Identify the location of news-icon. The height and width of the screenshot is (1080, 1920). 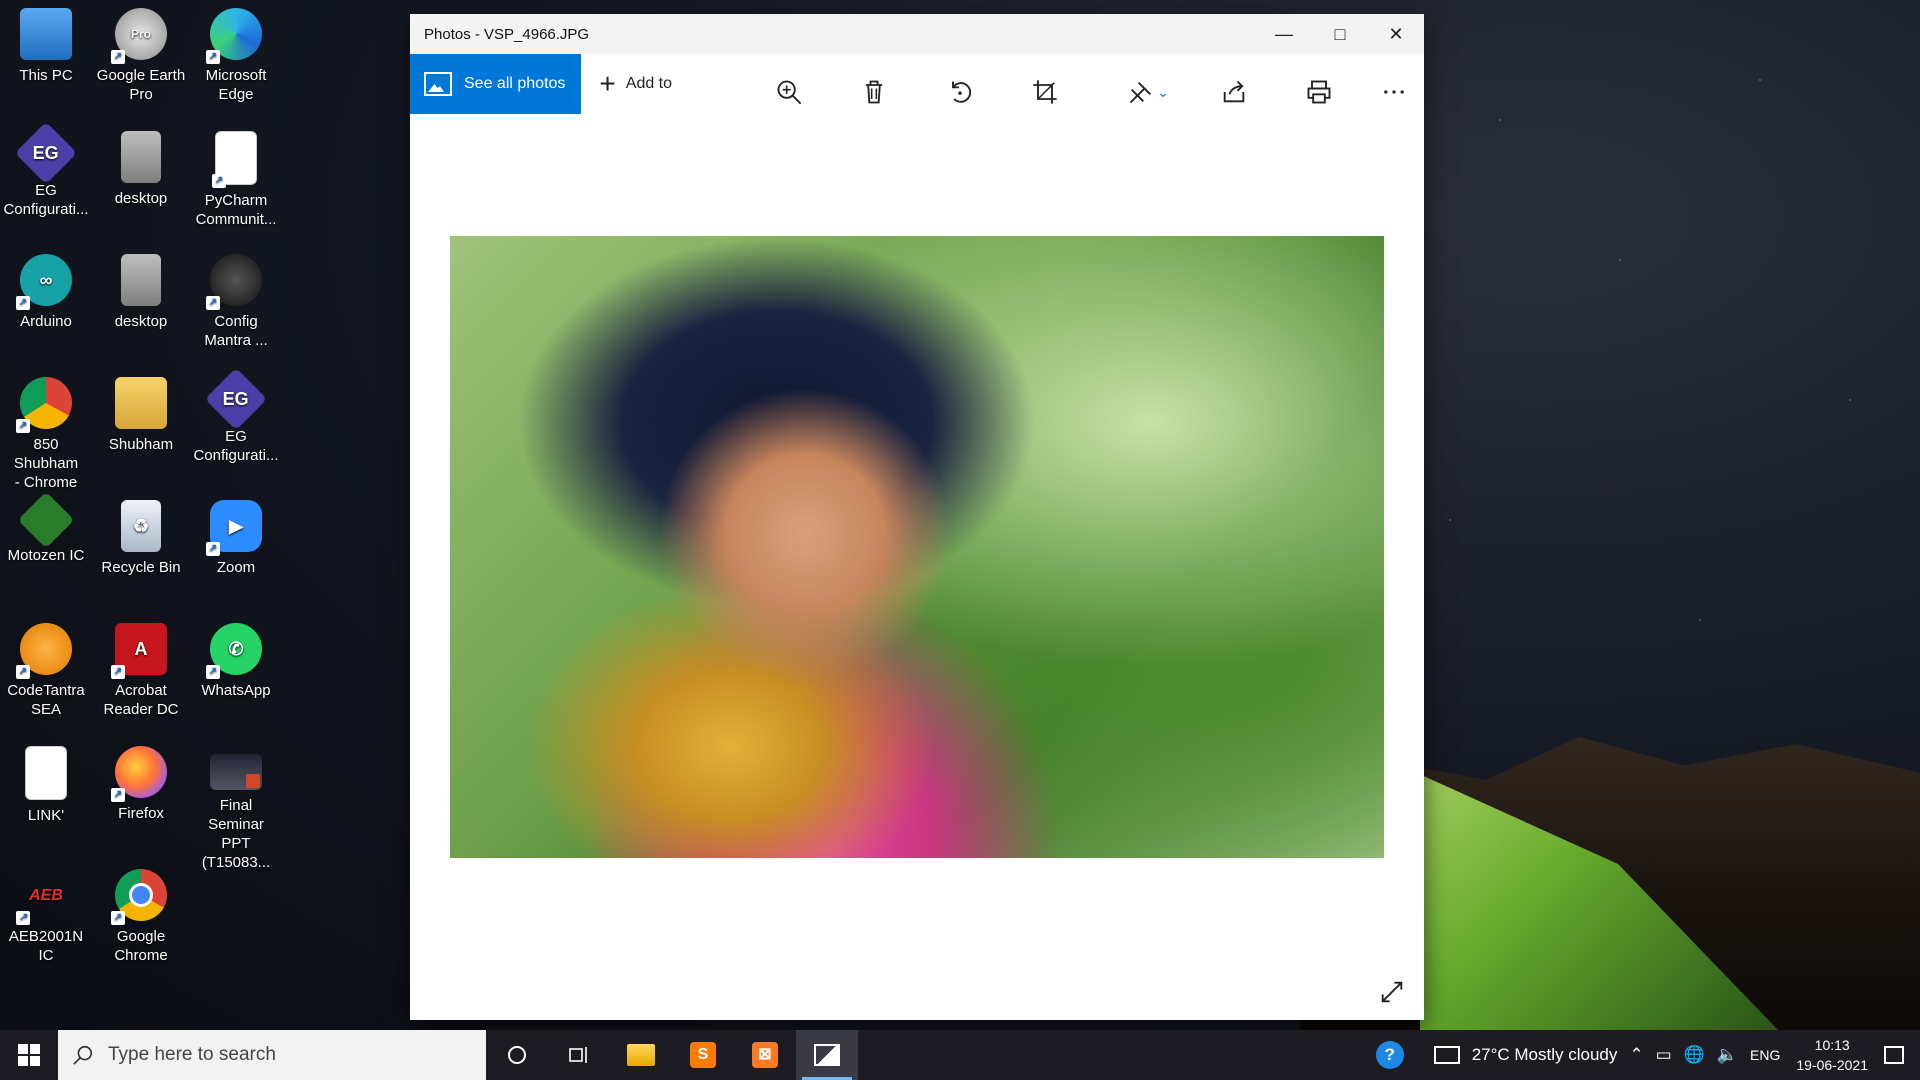
(1446, 1055).